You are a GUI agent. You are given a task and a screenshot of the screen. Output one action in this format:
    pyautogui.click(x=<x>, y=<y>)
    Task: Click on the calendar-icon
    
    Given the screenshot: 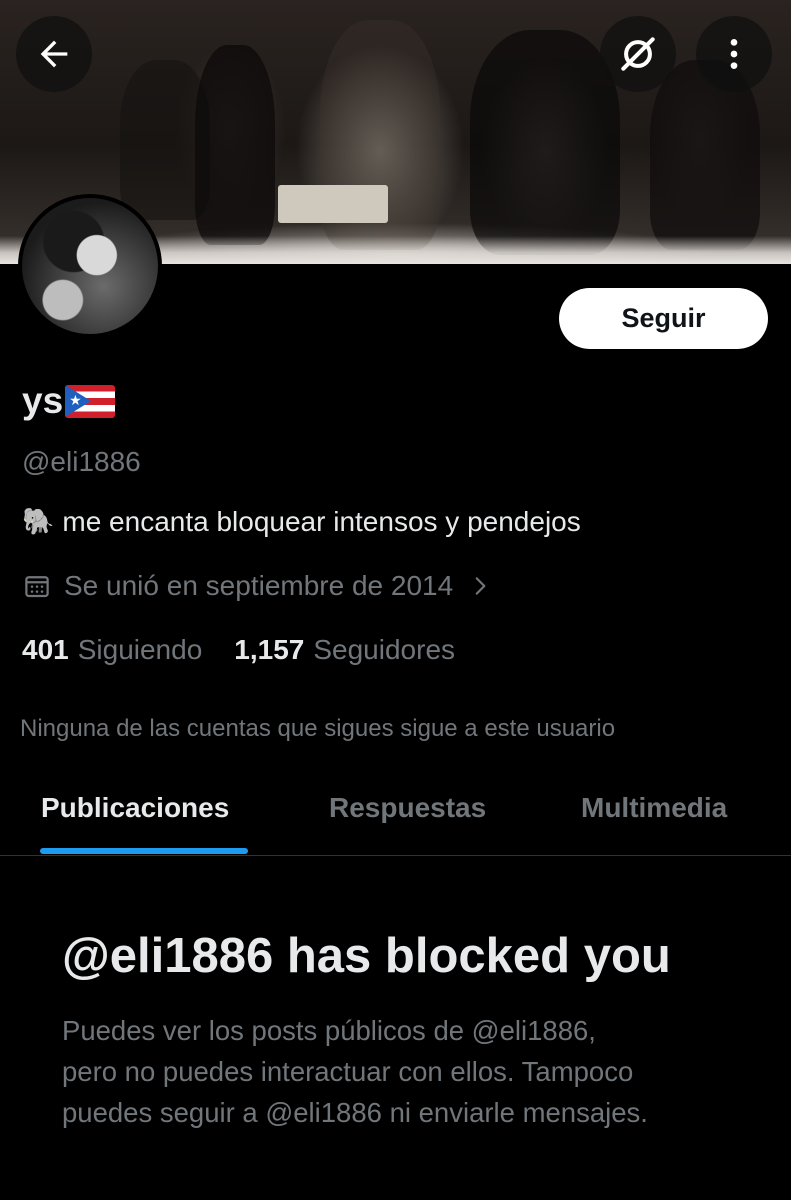 What is the action you would take?
    pyautogui.click(x=37, y=587)
    